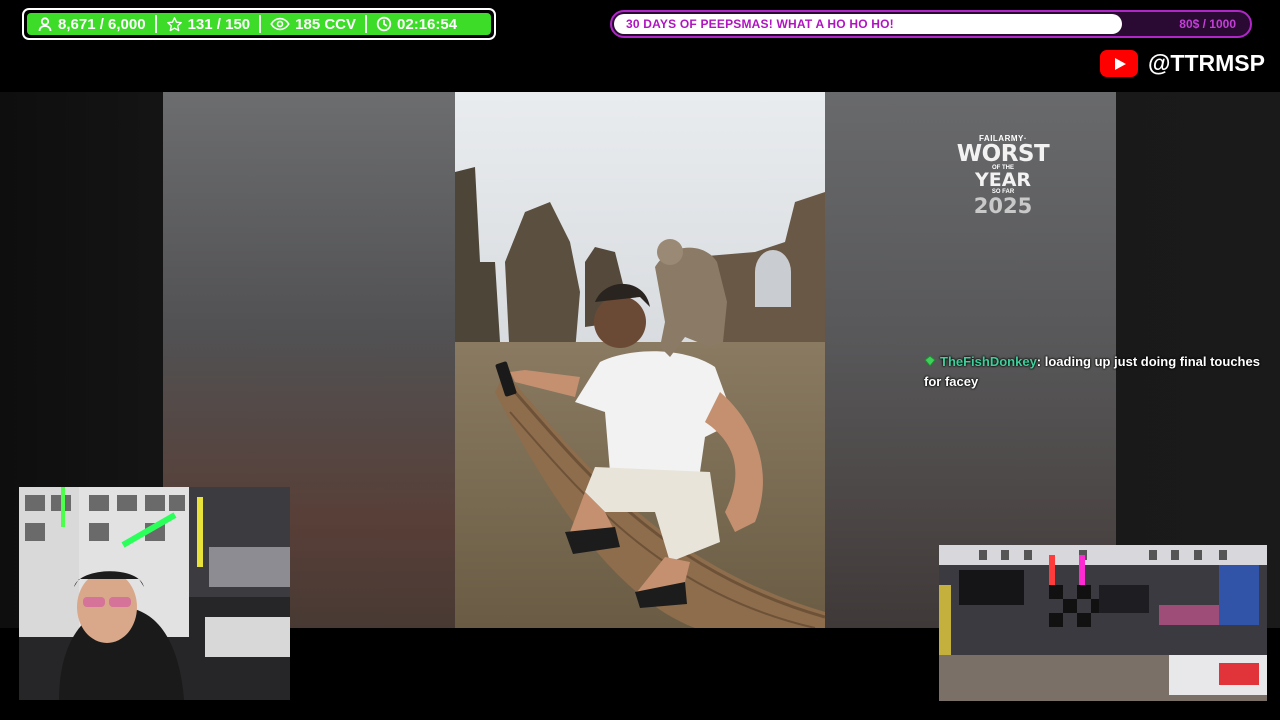  I want to click on room-webcam, so click(1103, 623).